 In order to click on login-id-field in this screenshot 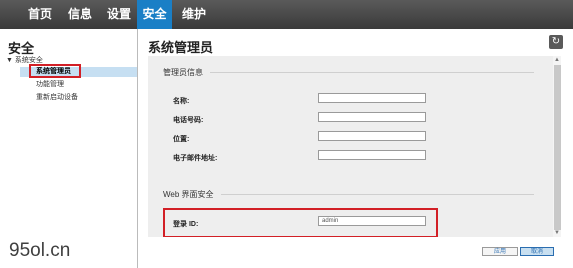, I will do `click(372, 221)`.